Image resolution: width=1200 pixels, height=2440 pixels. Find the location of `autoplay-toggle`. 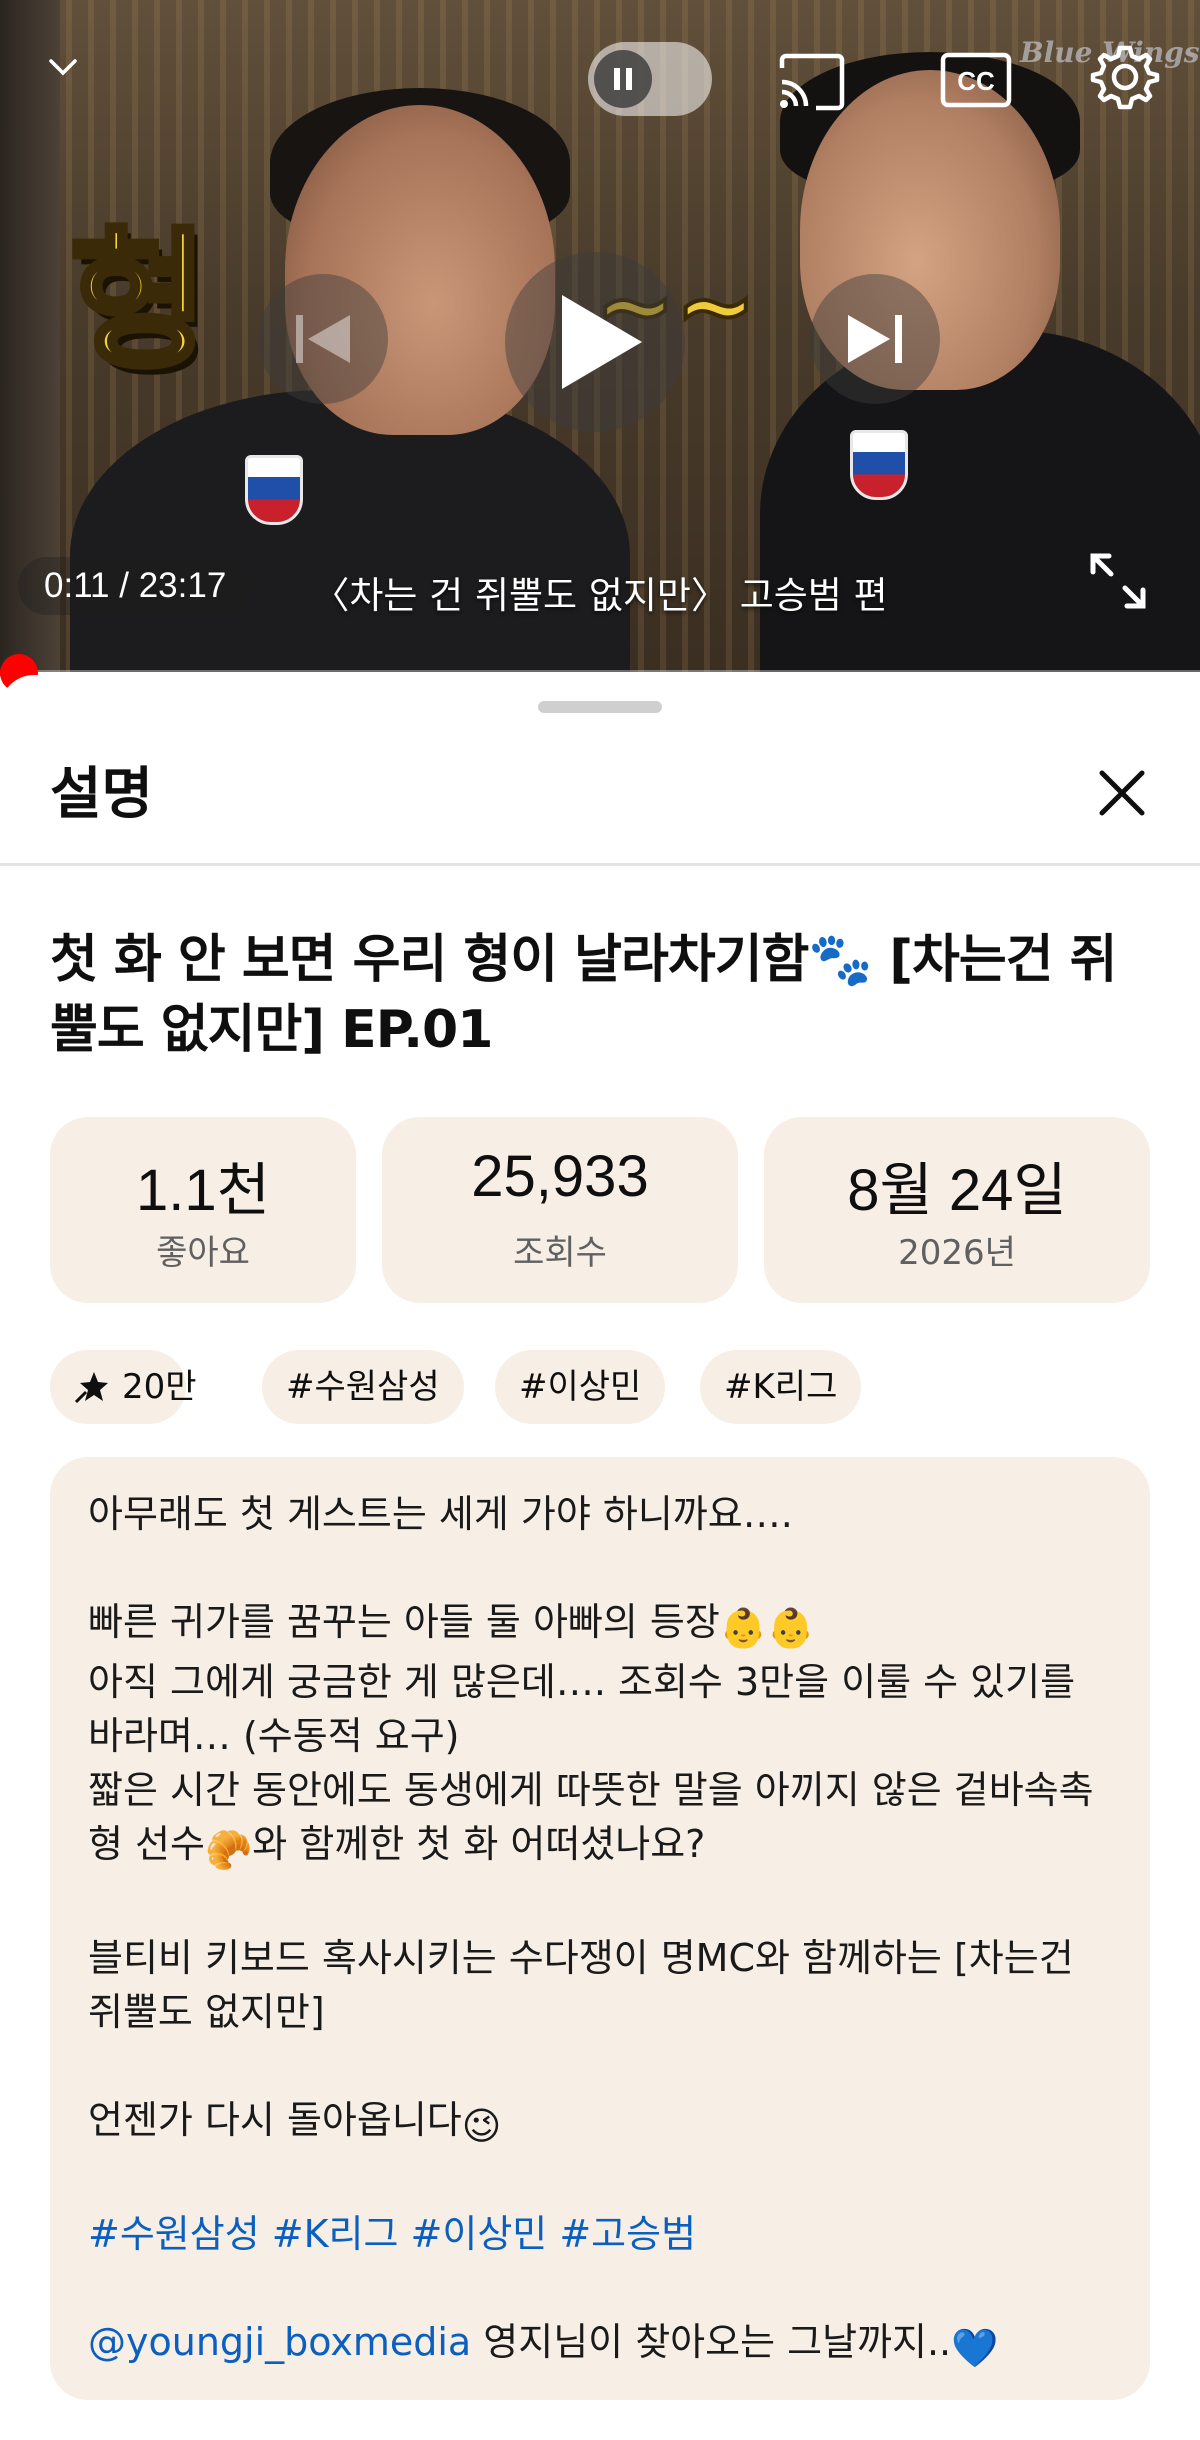

autoplay-toggle is located at coordinates (650, 79).